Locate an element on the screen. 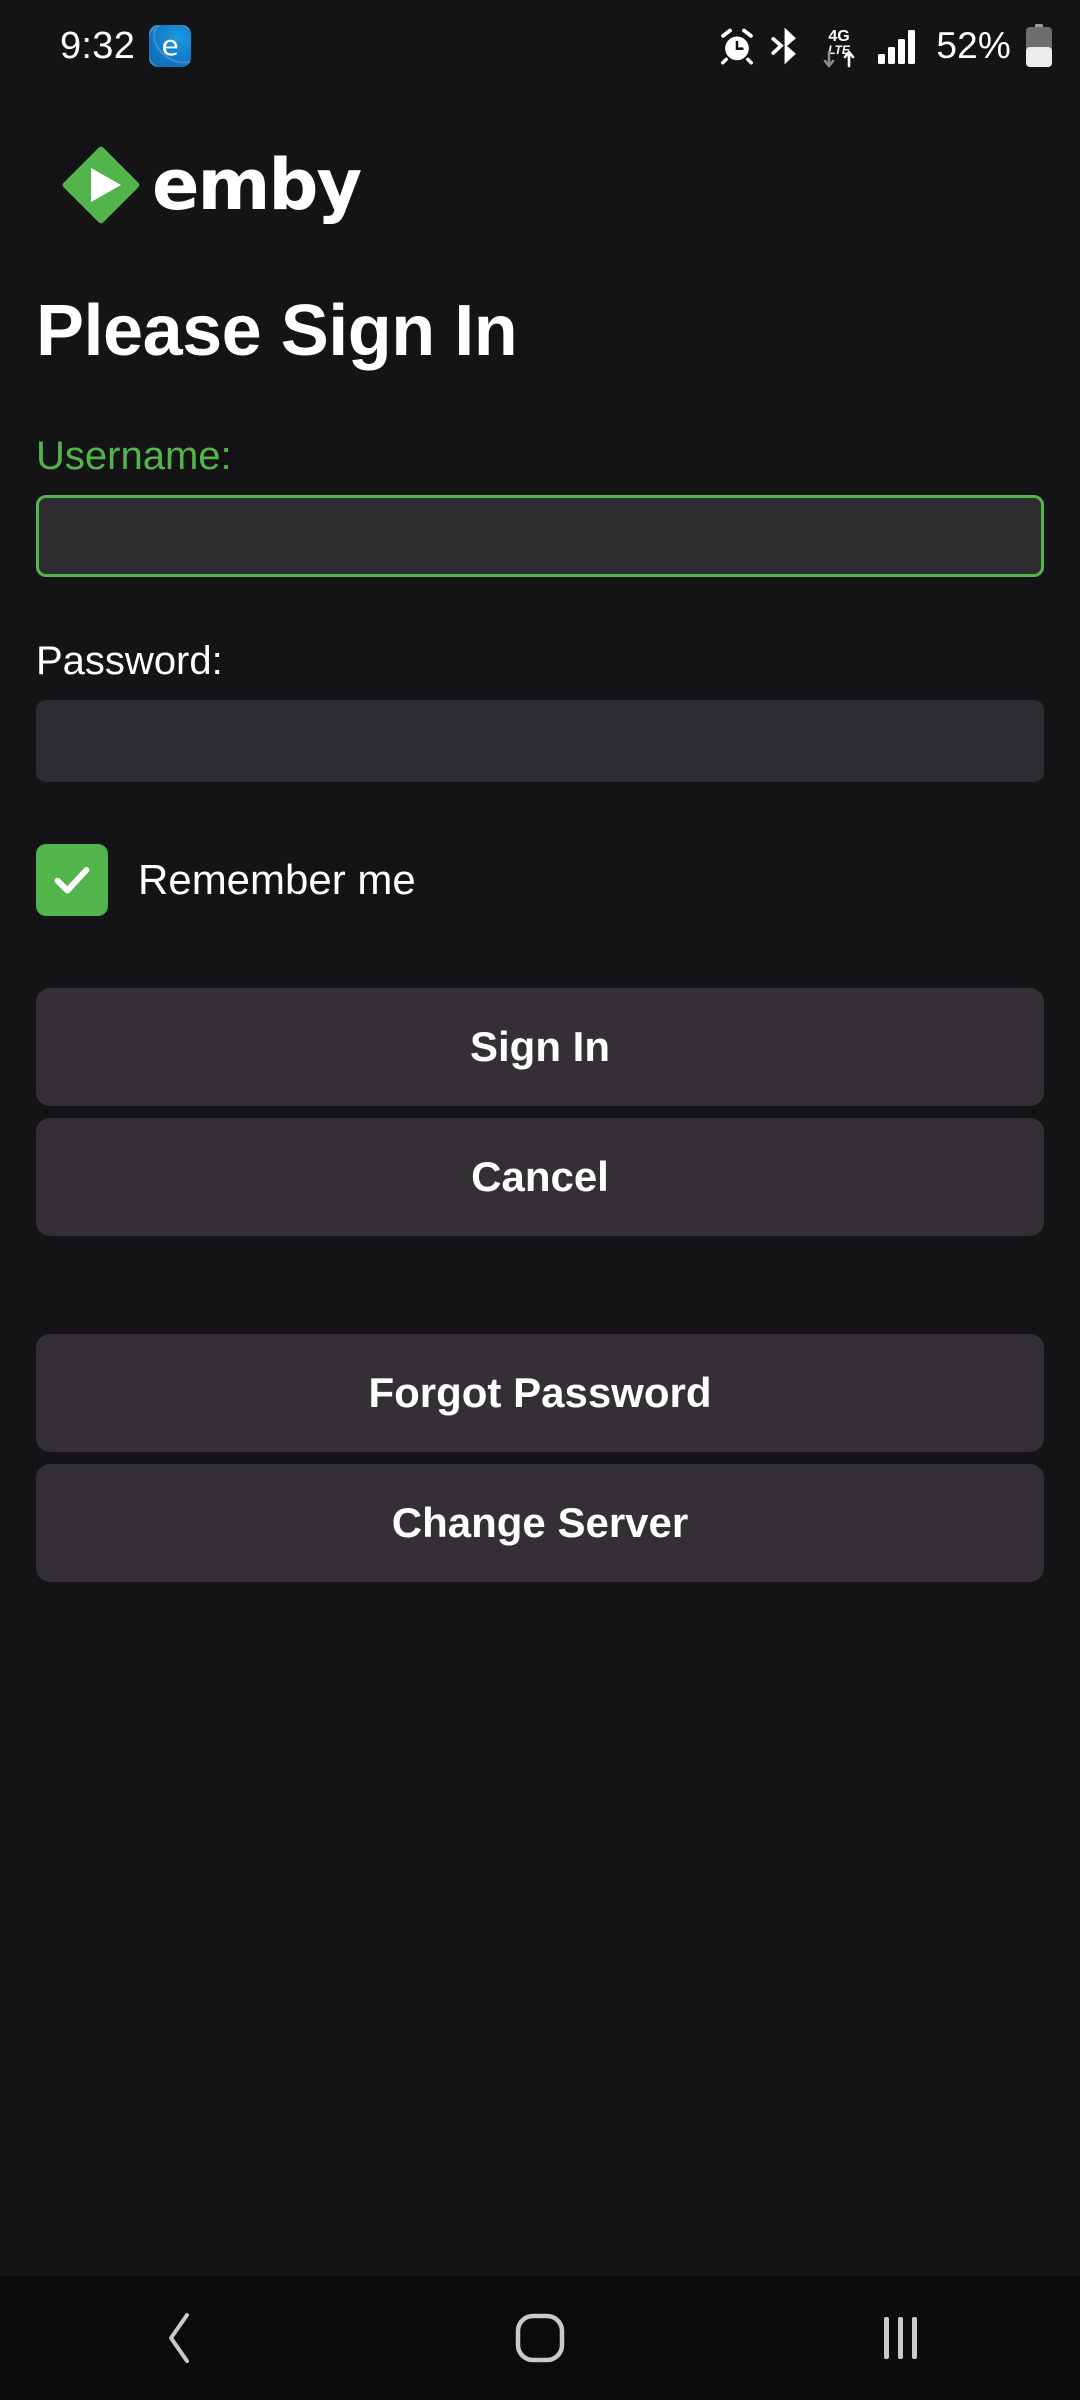  password-input is located at coordinates (540, 741).